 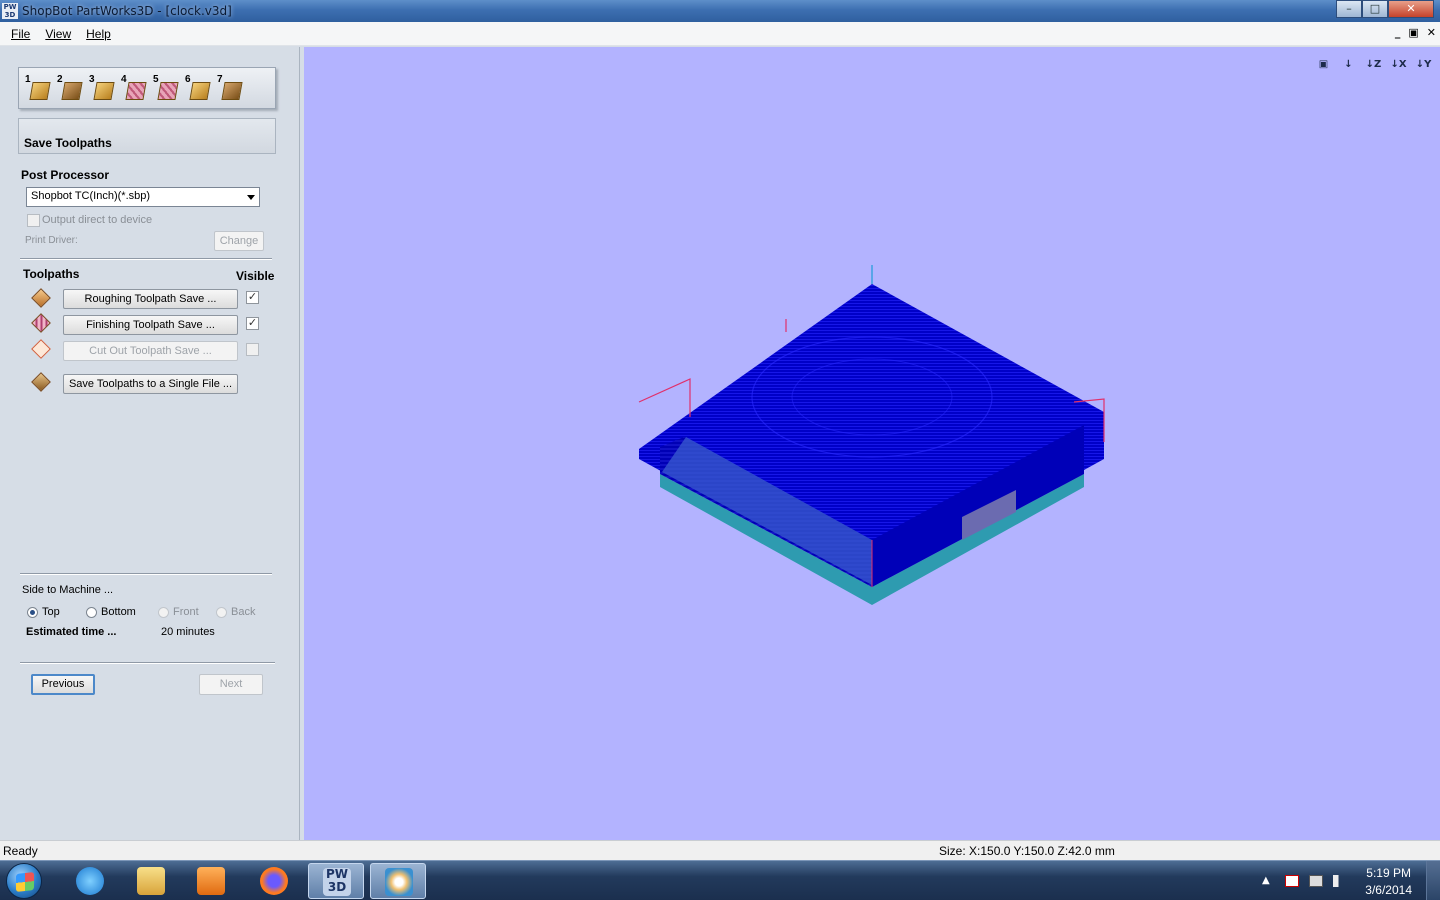 What do you see at coordinates (51, 274) in the screenshot?
I see `toolpaths-label: Toolpaths` at bounding box center [51, 274].